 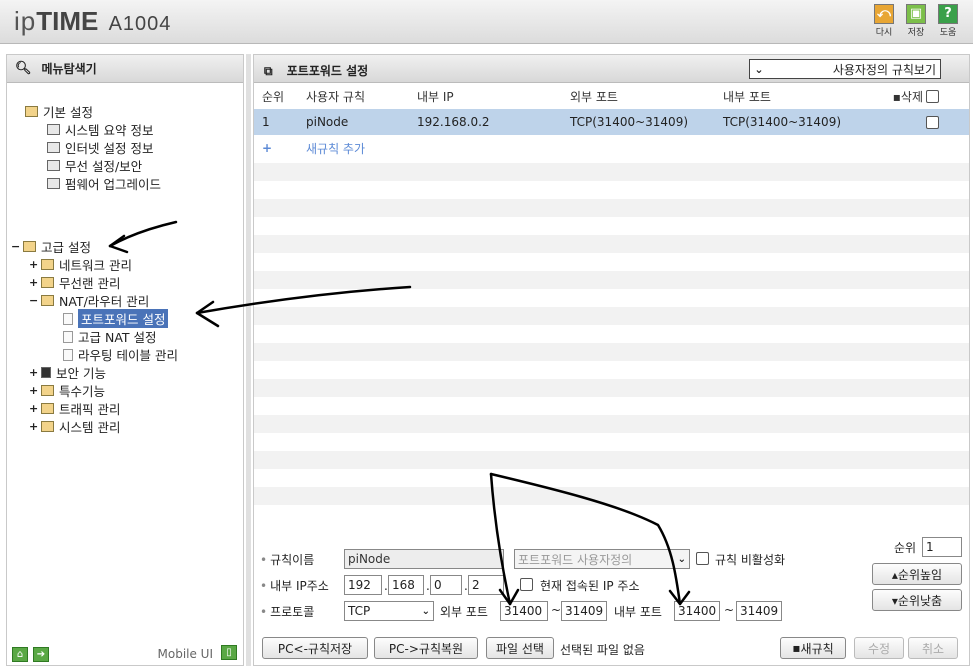 I want to click on redo-button: ⤺ 다시, so click(x=884, y=21).